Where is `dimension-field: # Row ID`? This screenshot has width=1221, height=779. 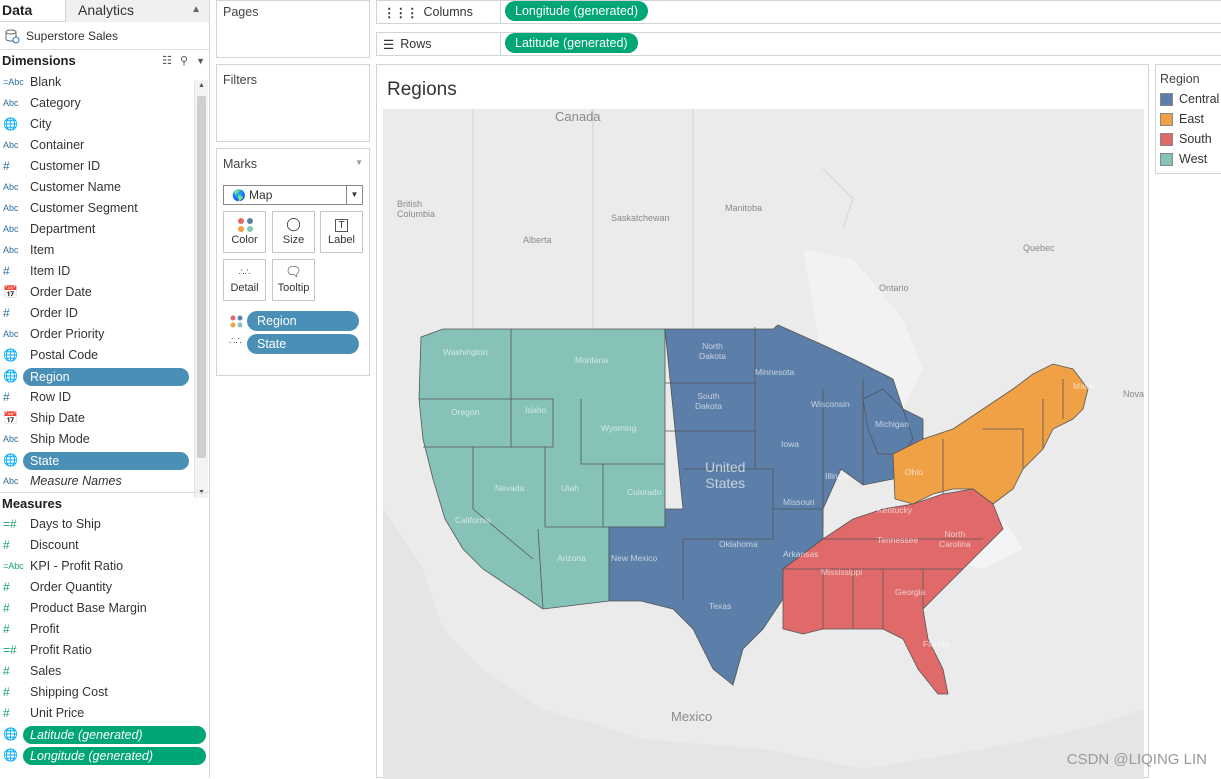
dimension-field: # Row ID is located at coordinates (104, 397).